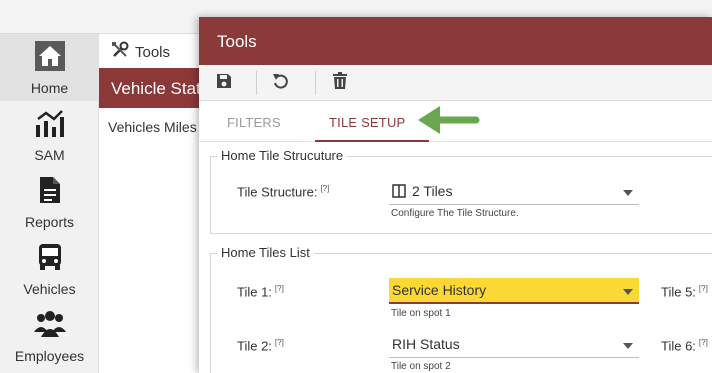 The height and width of the screenshot is (373, 712). What do you see at coordinates (678, 346) in the screenshot?
I see `tile-6-label-text: Tile 6:` at bounding box center [678, 346].